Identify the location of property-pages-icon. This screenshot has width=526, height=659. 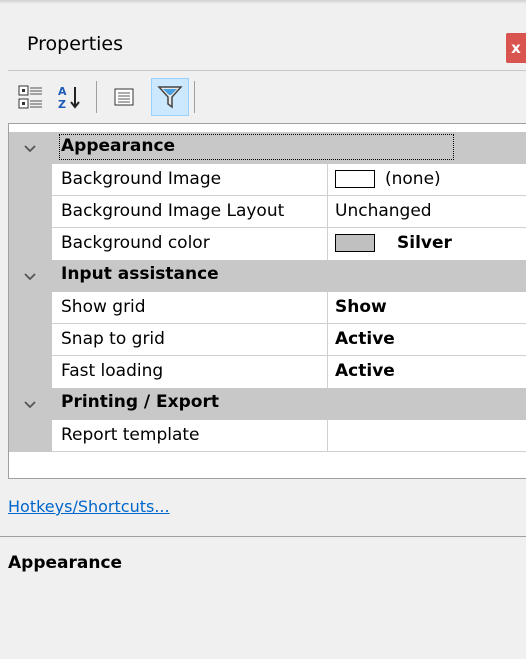
(124, 97).